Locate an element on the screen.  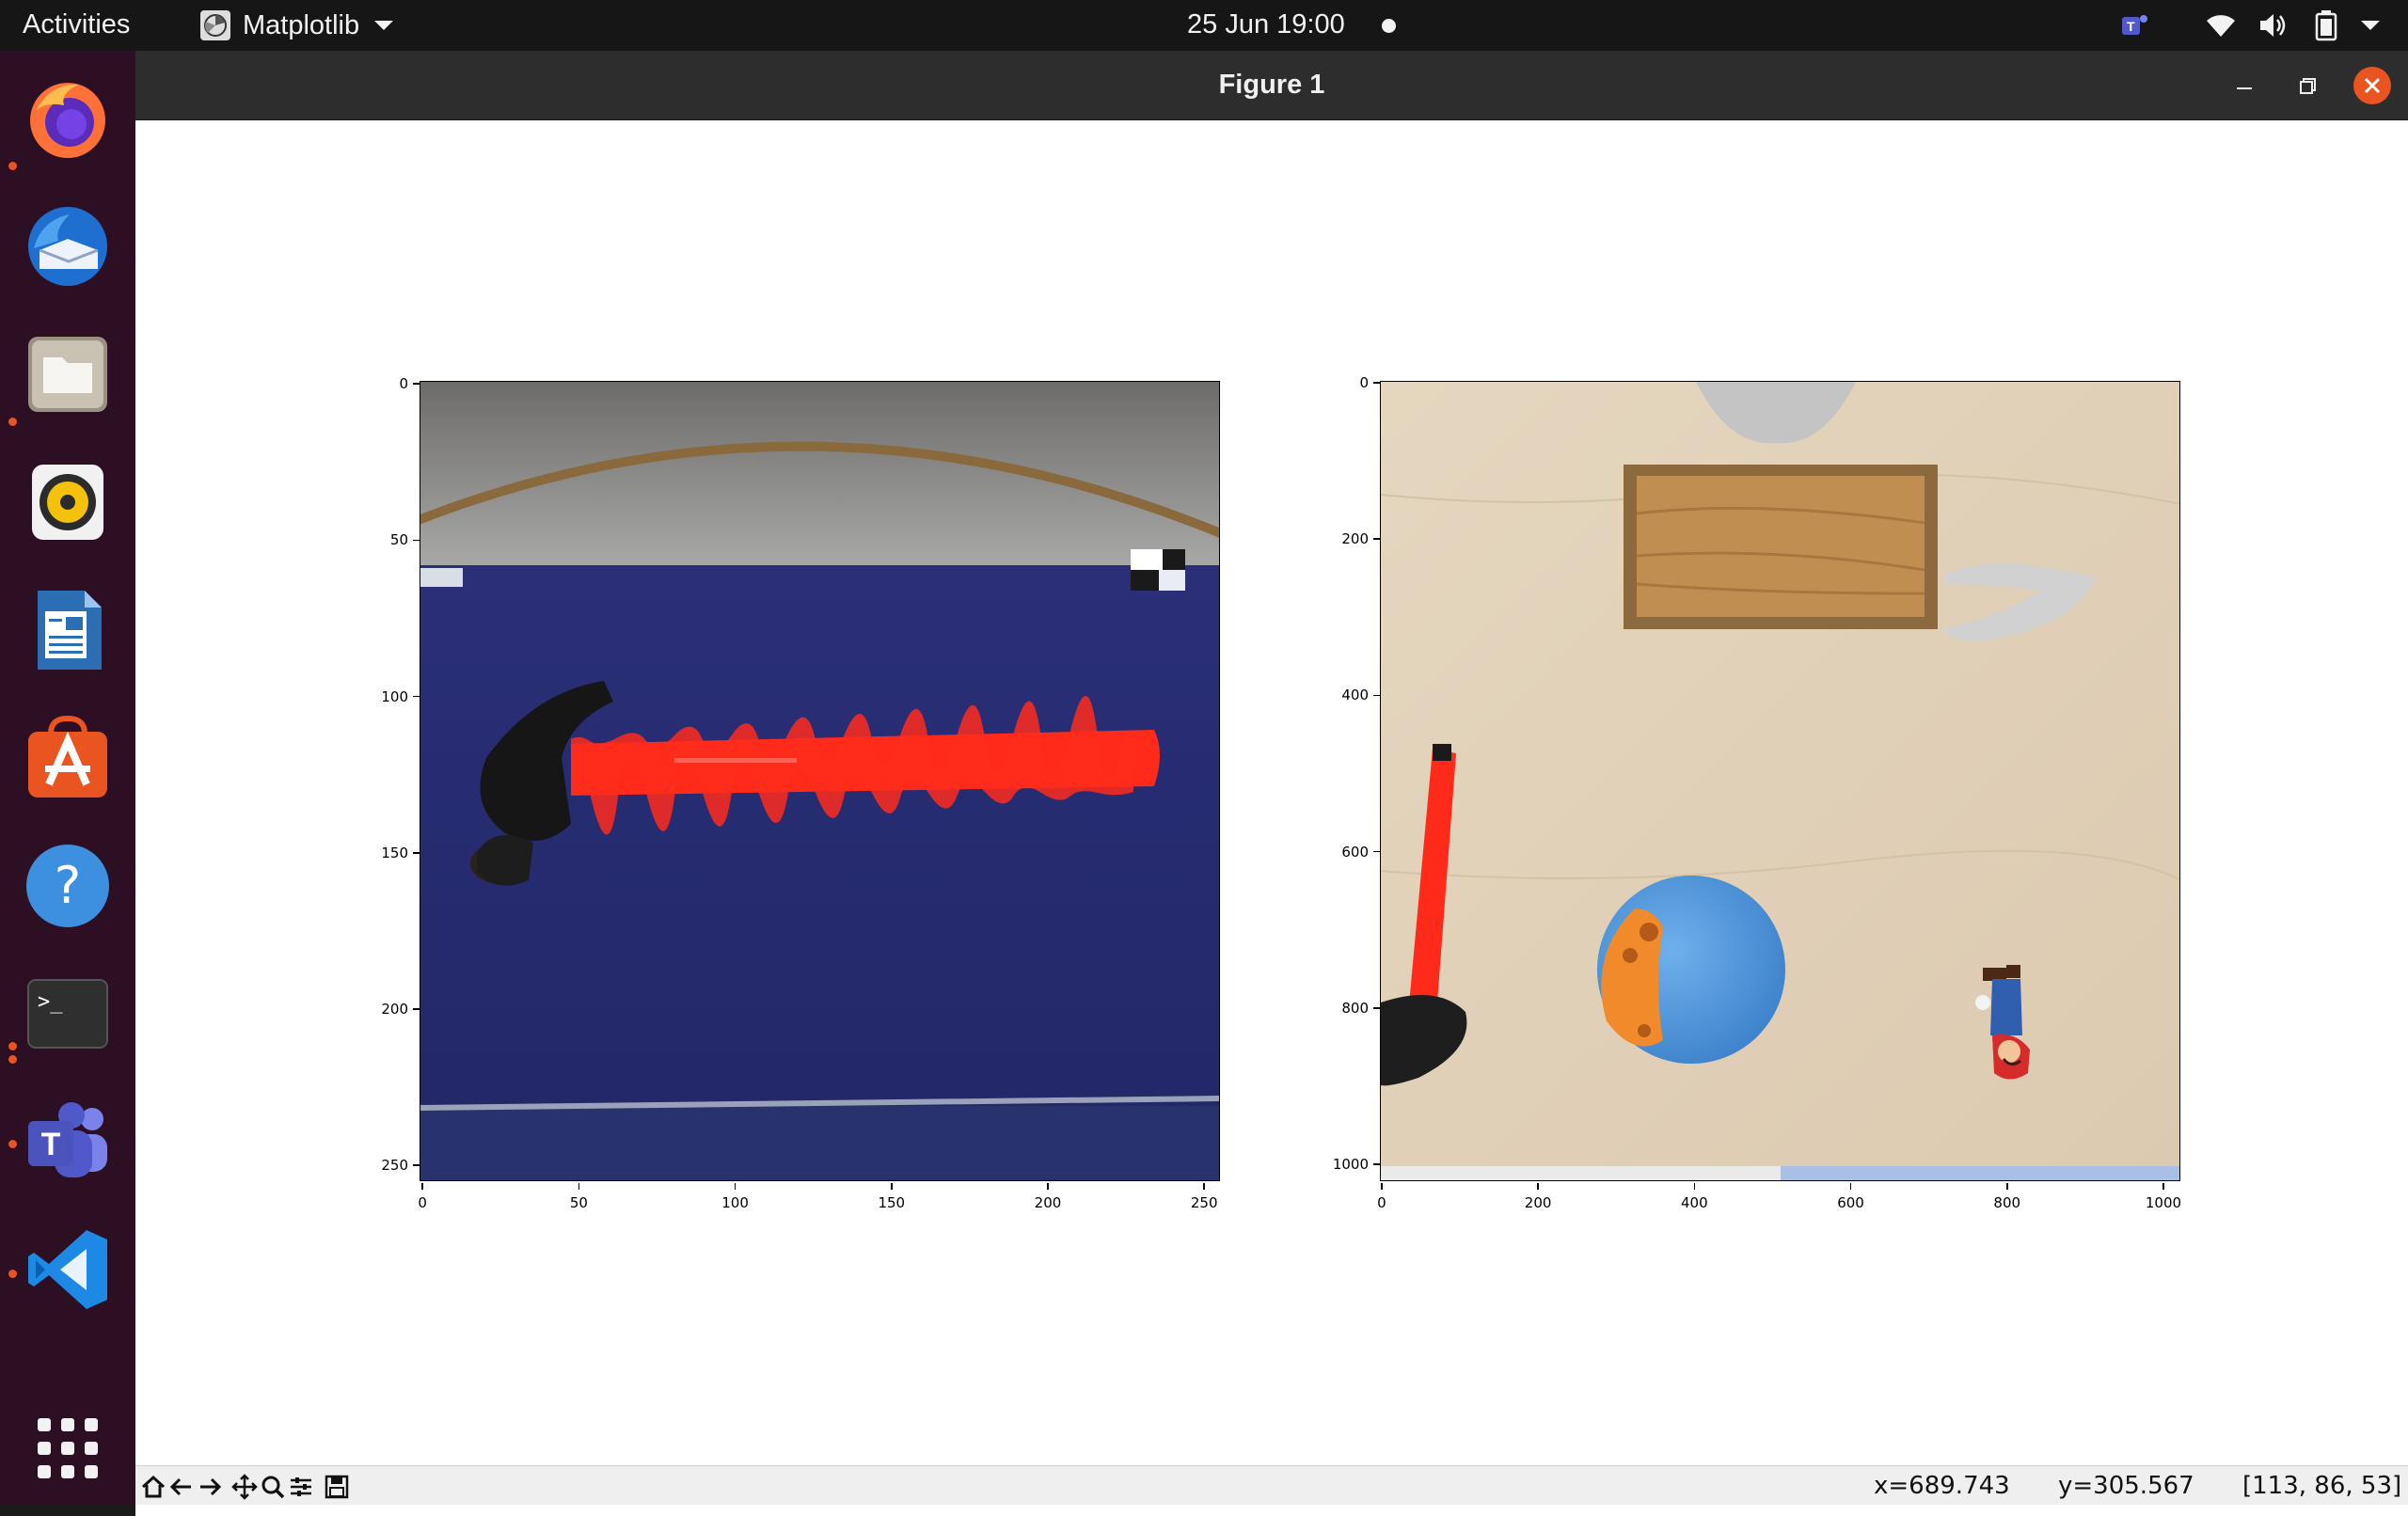
libreoffice-writer-icon is located at coordinates (70, 630).